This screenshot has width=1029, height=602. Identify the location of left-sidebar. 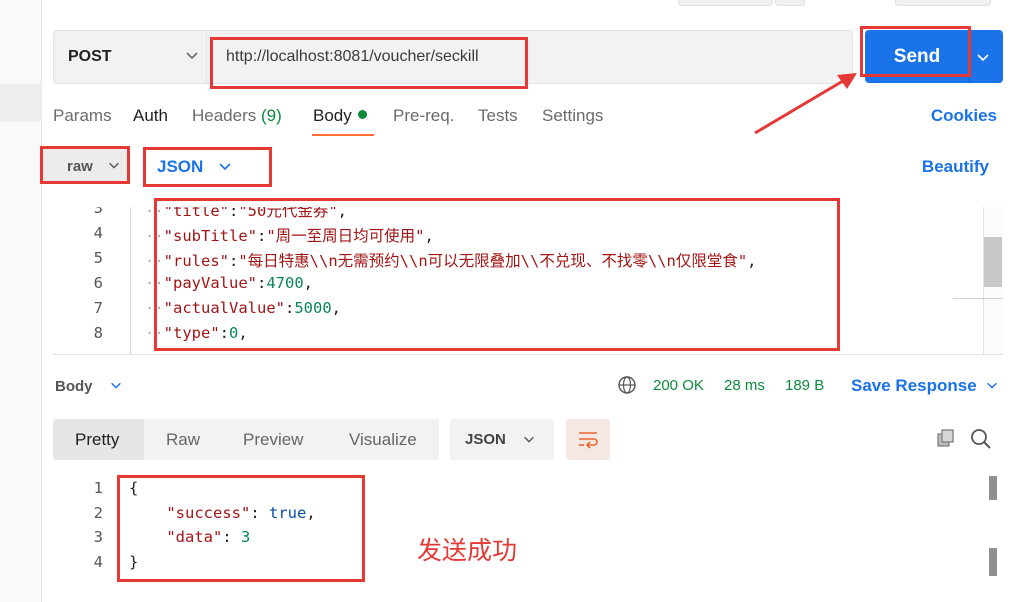
(21, 301).